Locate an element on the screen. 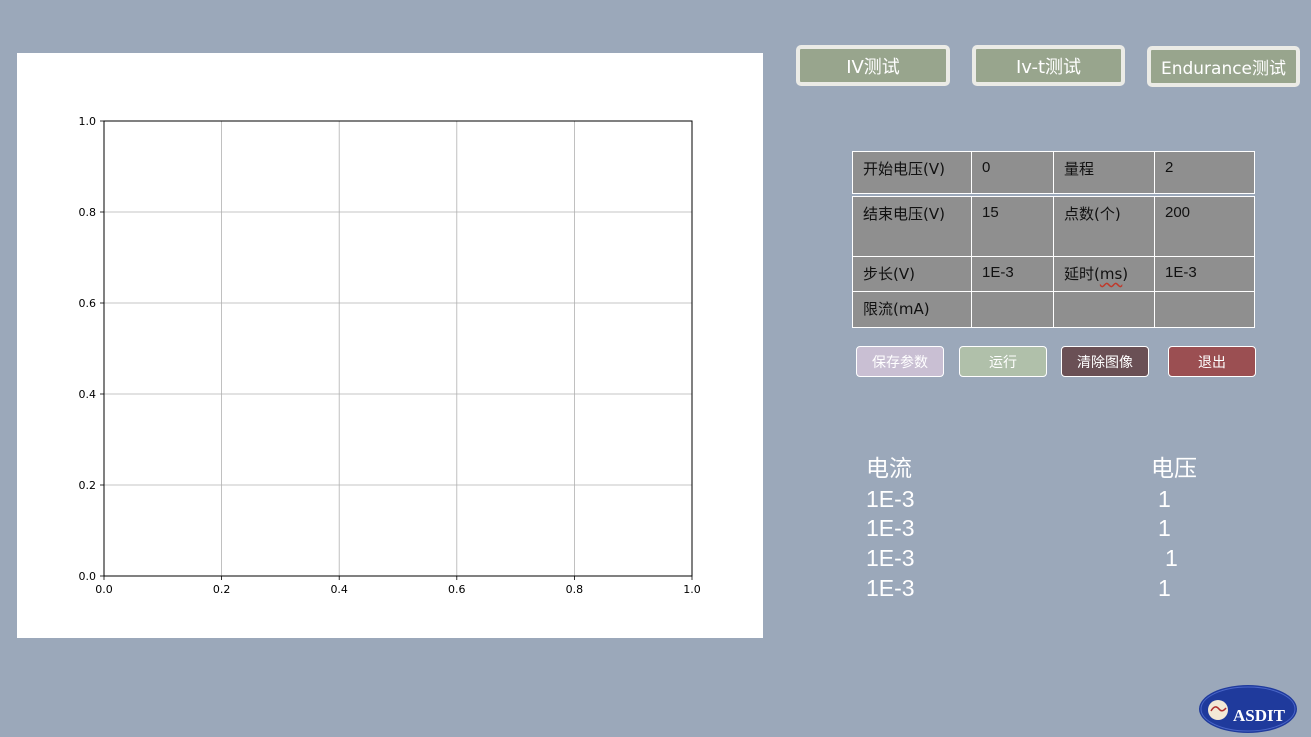 This screenshot has height=737, width=1311. current-header: 电流 is located at coordinates (889, 468).